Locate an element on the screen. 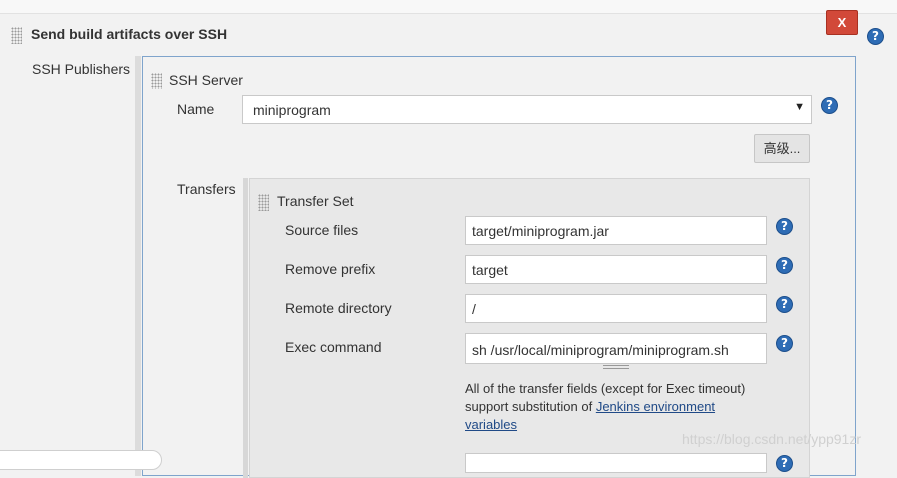 This screenshot has width=897, height=478. panel-rail is located at coordinates (138, 266).